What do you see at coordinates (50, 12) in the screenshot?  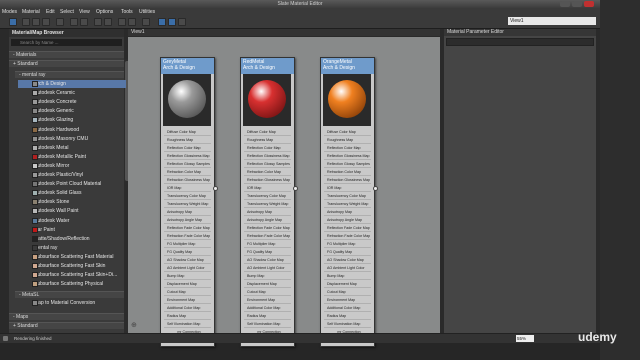 I see `menu-edit: Edit` at bounding box center [50, 12].